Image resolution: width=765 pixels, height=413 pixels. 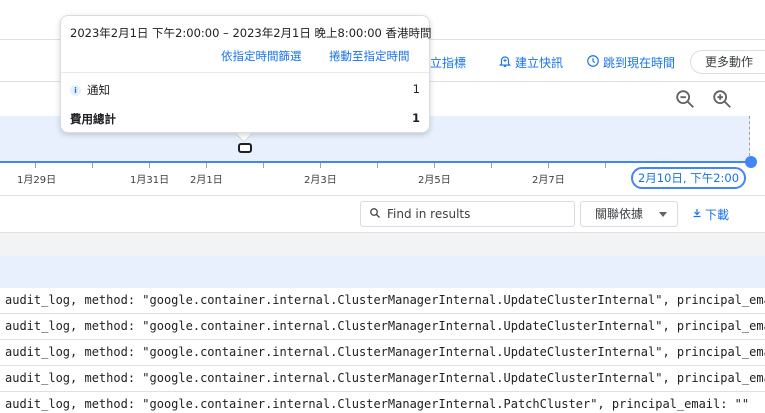 What do you see at coordinates (619, 214) in the screenshot?
I see `correlate-by-label: 關聯依據` at bounding box center [619, 214].